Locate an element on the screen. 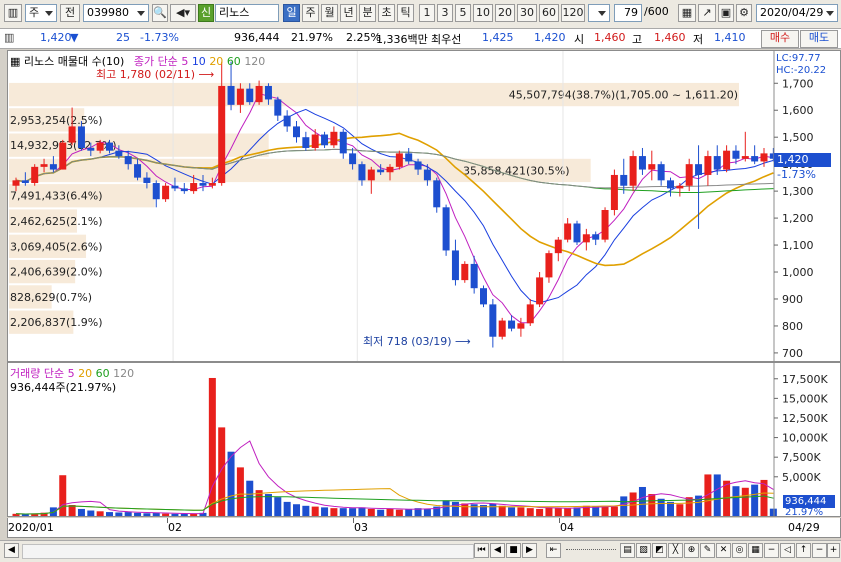 This screenshot has height=562, width=841. range-icon: ⇤ is located at coordinates (553, 550).